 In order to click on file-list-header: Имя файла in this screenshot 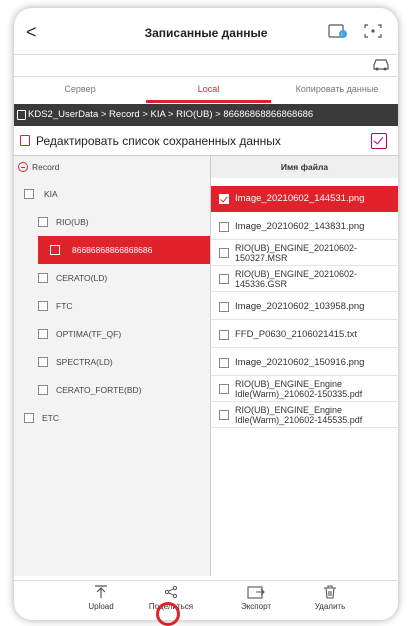, I will do `click(304, 167)`.